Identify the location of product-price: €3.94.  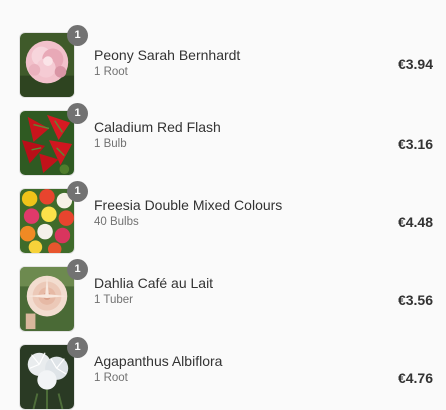
(415, 64).